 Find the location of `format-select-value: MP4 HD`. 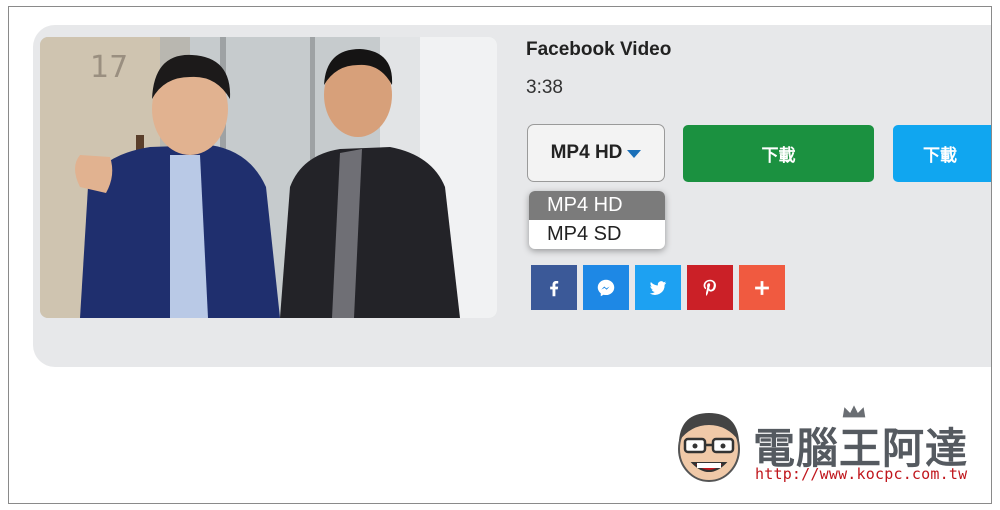

format-select-value: MP4 HD is located at coordinates (586, 152).